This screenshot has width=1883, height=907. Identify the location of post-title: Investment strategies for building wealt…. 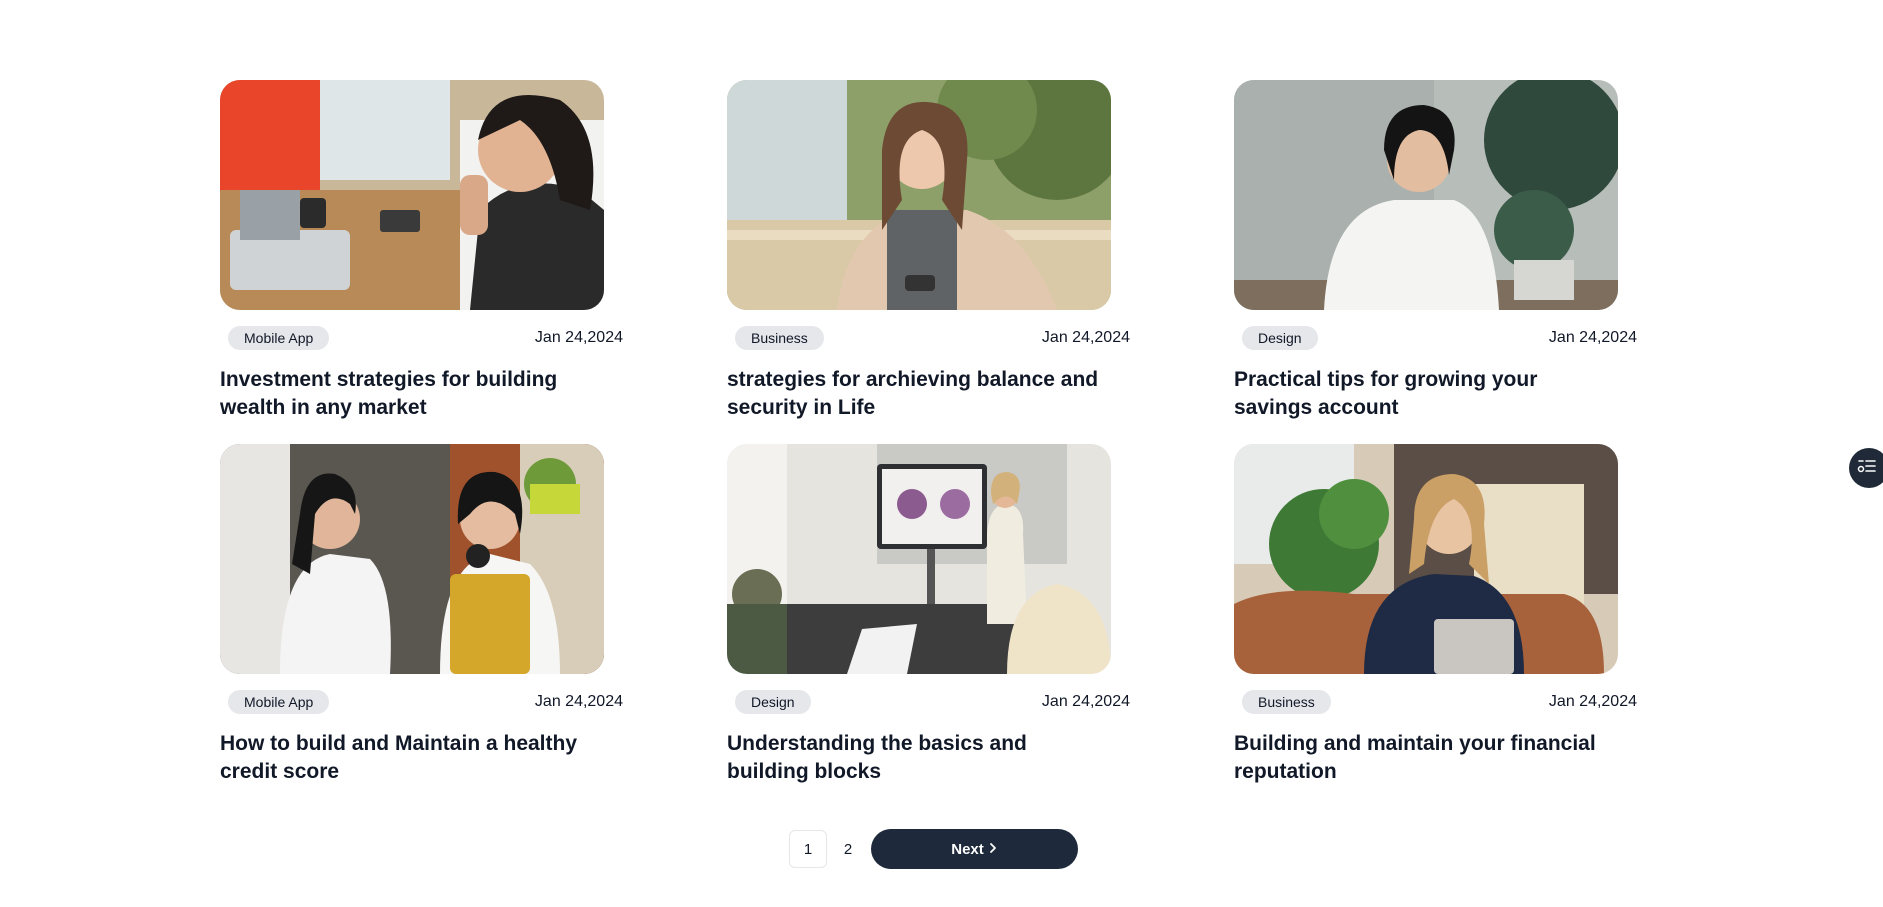
(412, 394).